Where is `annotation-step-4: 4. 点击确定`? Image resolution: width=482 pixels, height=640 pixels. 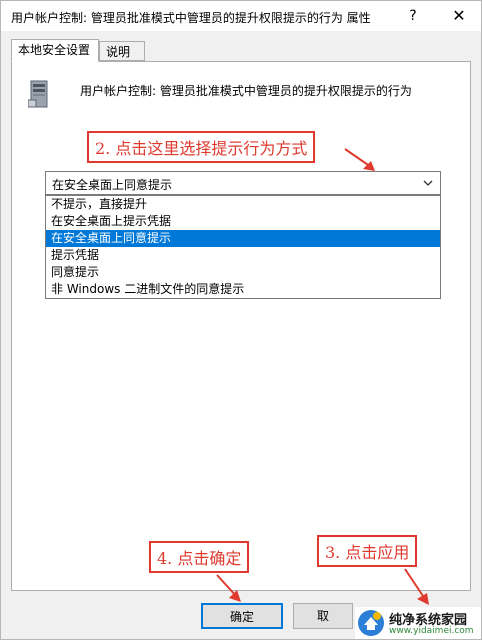
annotation-step-4: 4. 点击确定 is located at coordinates (199, 557).